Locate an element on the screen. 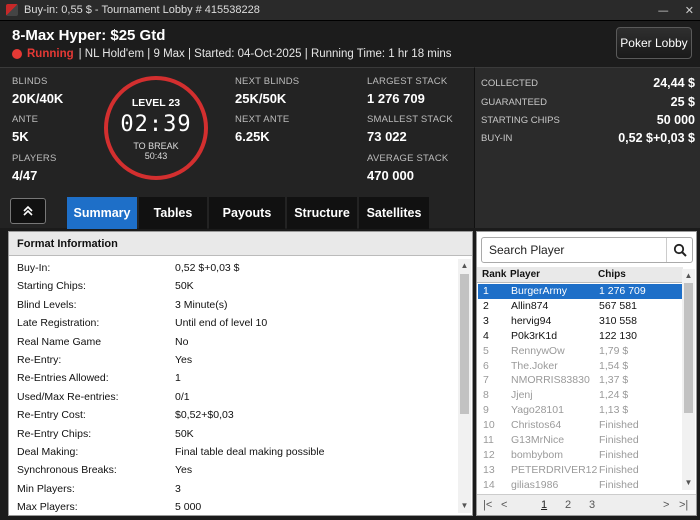 The width and height of the screenshot is (700, 520). format-value: 3 Minute(s) is located at coordinates (201, 304).